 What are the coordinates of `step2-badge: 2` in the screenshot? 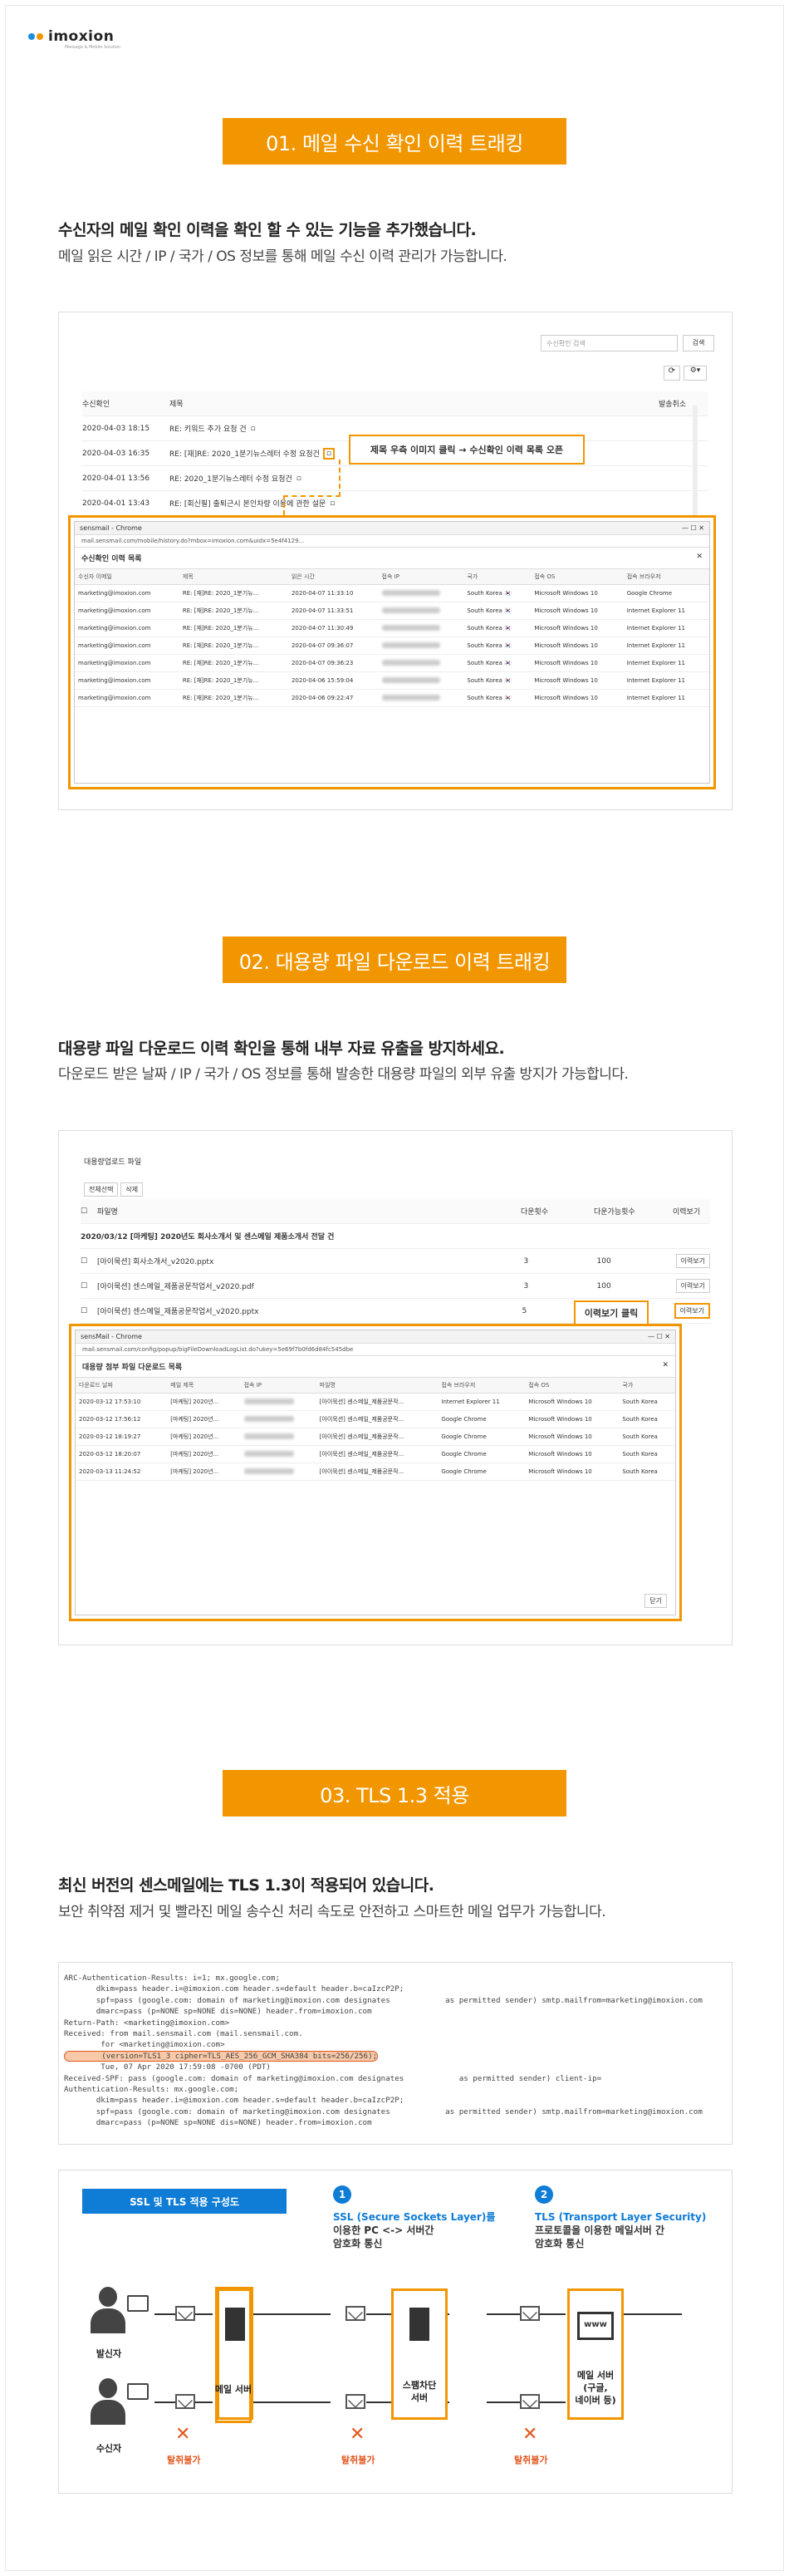 It's located at (544, 2194).